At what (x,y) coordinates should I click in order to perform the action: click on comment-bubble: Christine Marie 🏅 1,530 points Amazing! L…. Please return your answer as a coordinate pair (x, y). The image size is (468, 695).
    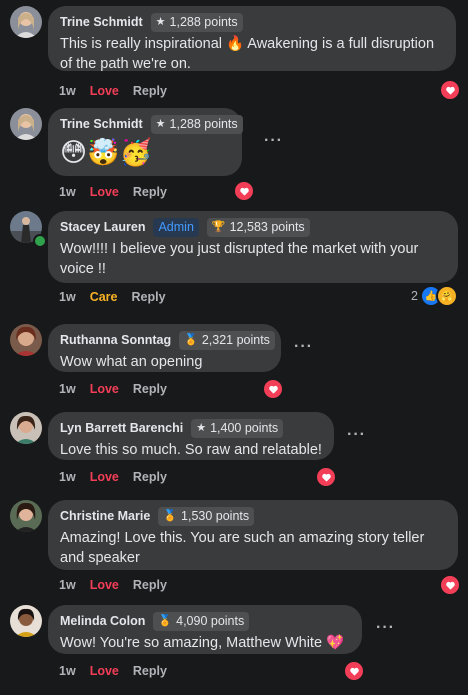
    Looking at the image, I should click on (253, 535).